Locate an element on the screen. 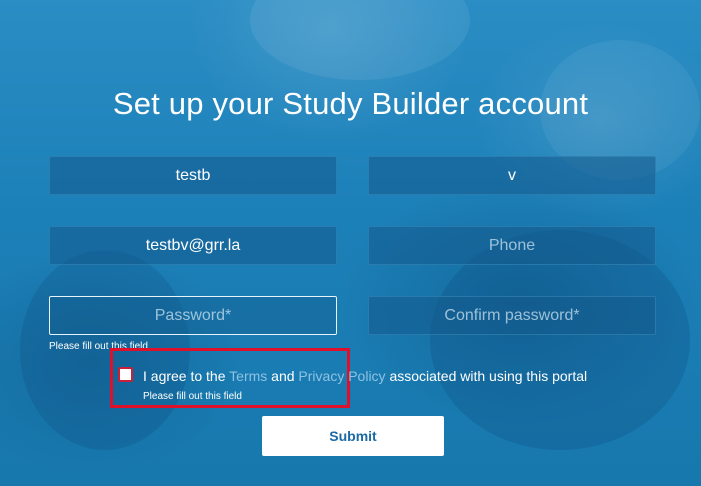  terms-link: Terms is located at coordinates (248, 376).